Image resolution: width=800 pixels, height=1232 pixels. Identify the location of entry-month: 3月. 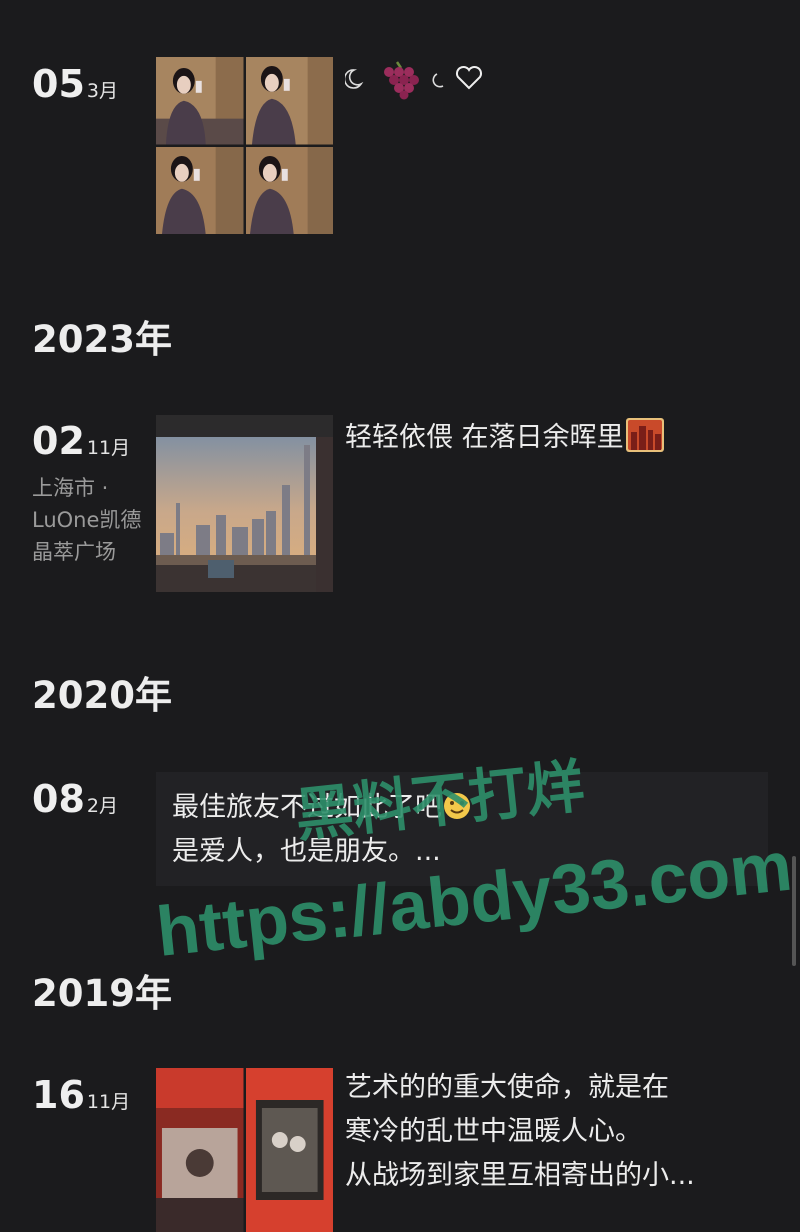
(102, 91).